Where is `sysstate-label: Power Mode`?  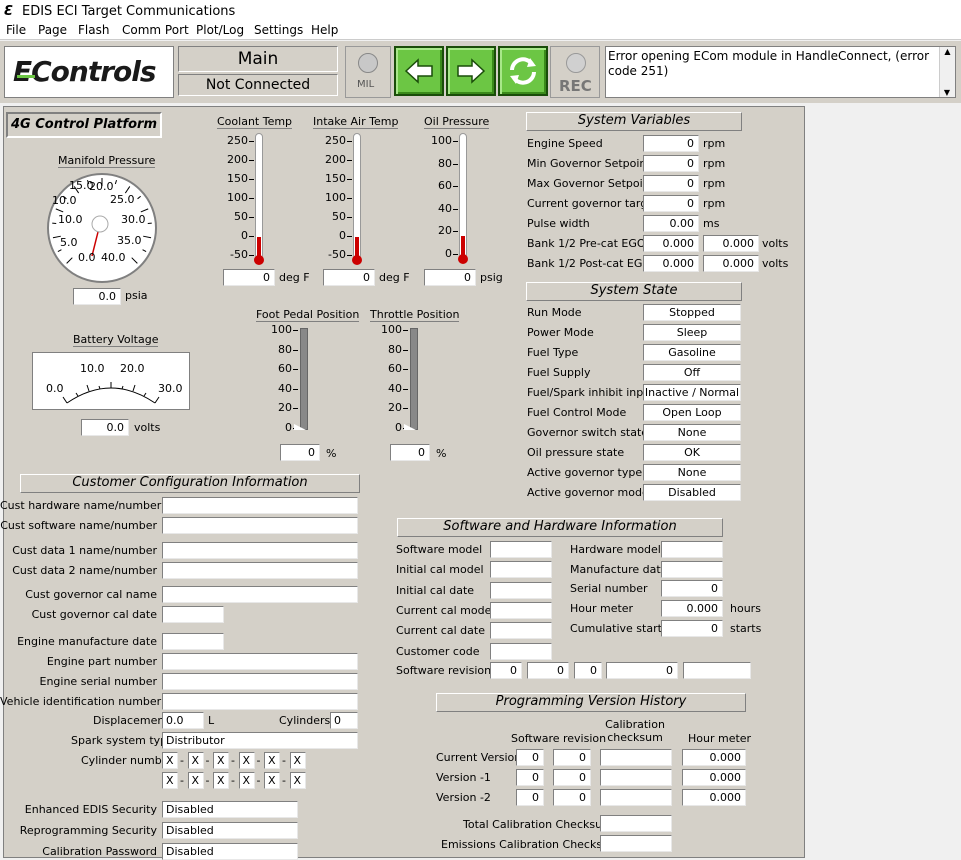 sysstate-label: Power Mode is located at coordinates (560, 333).